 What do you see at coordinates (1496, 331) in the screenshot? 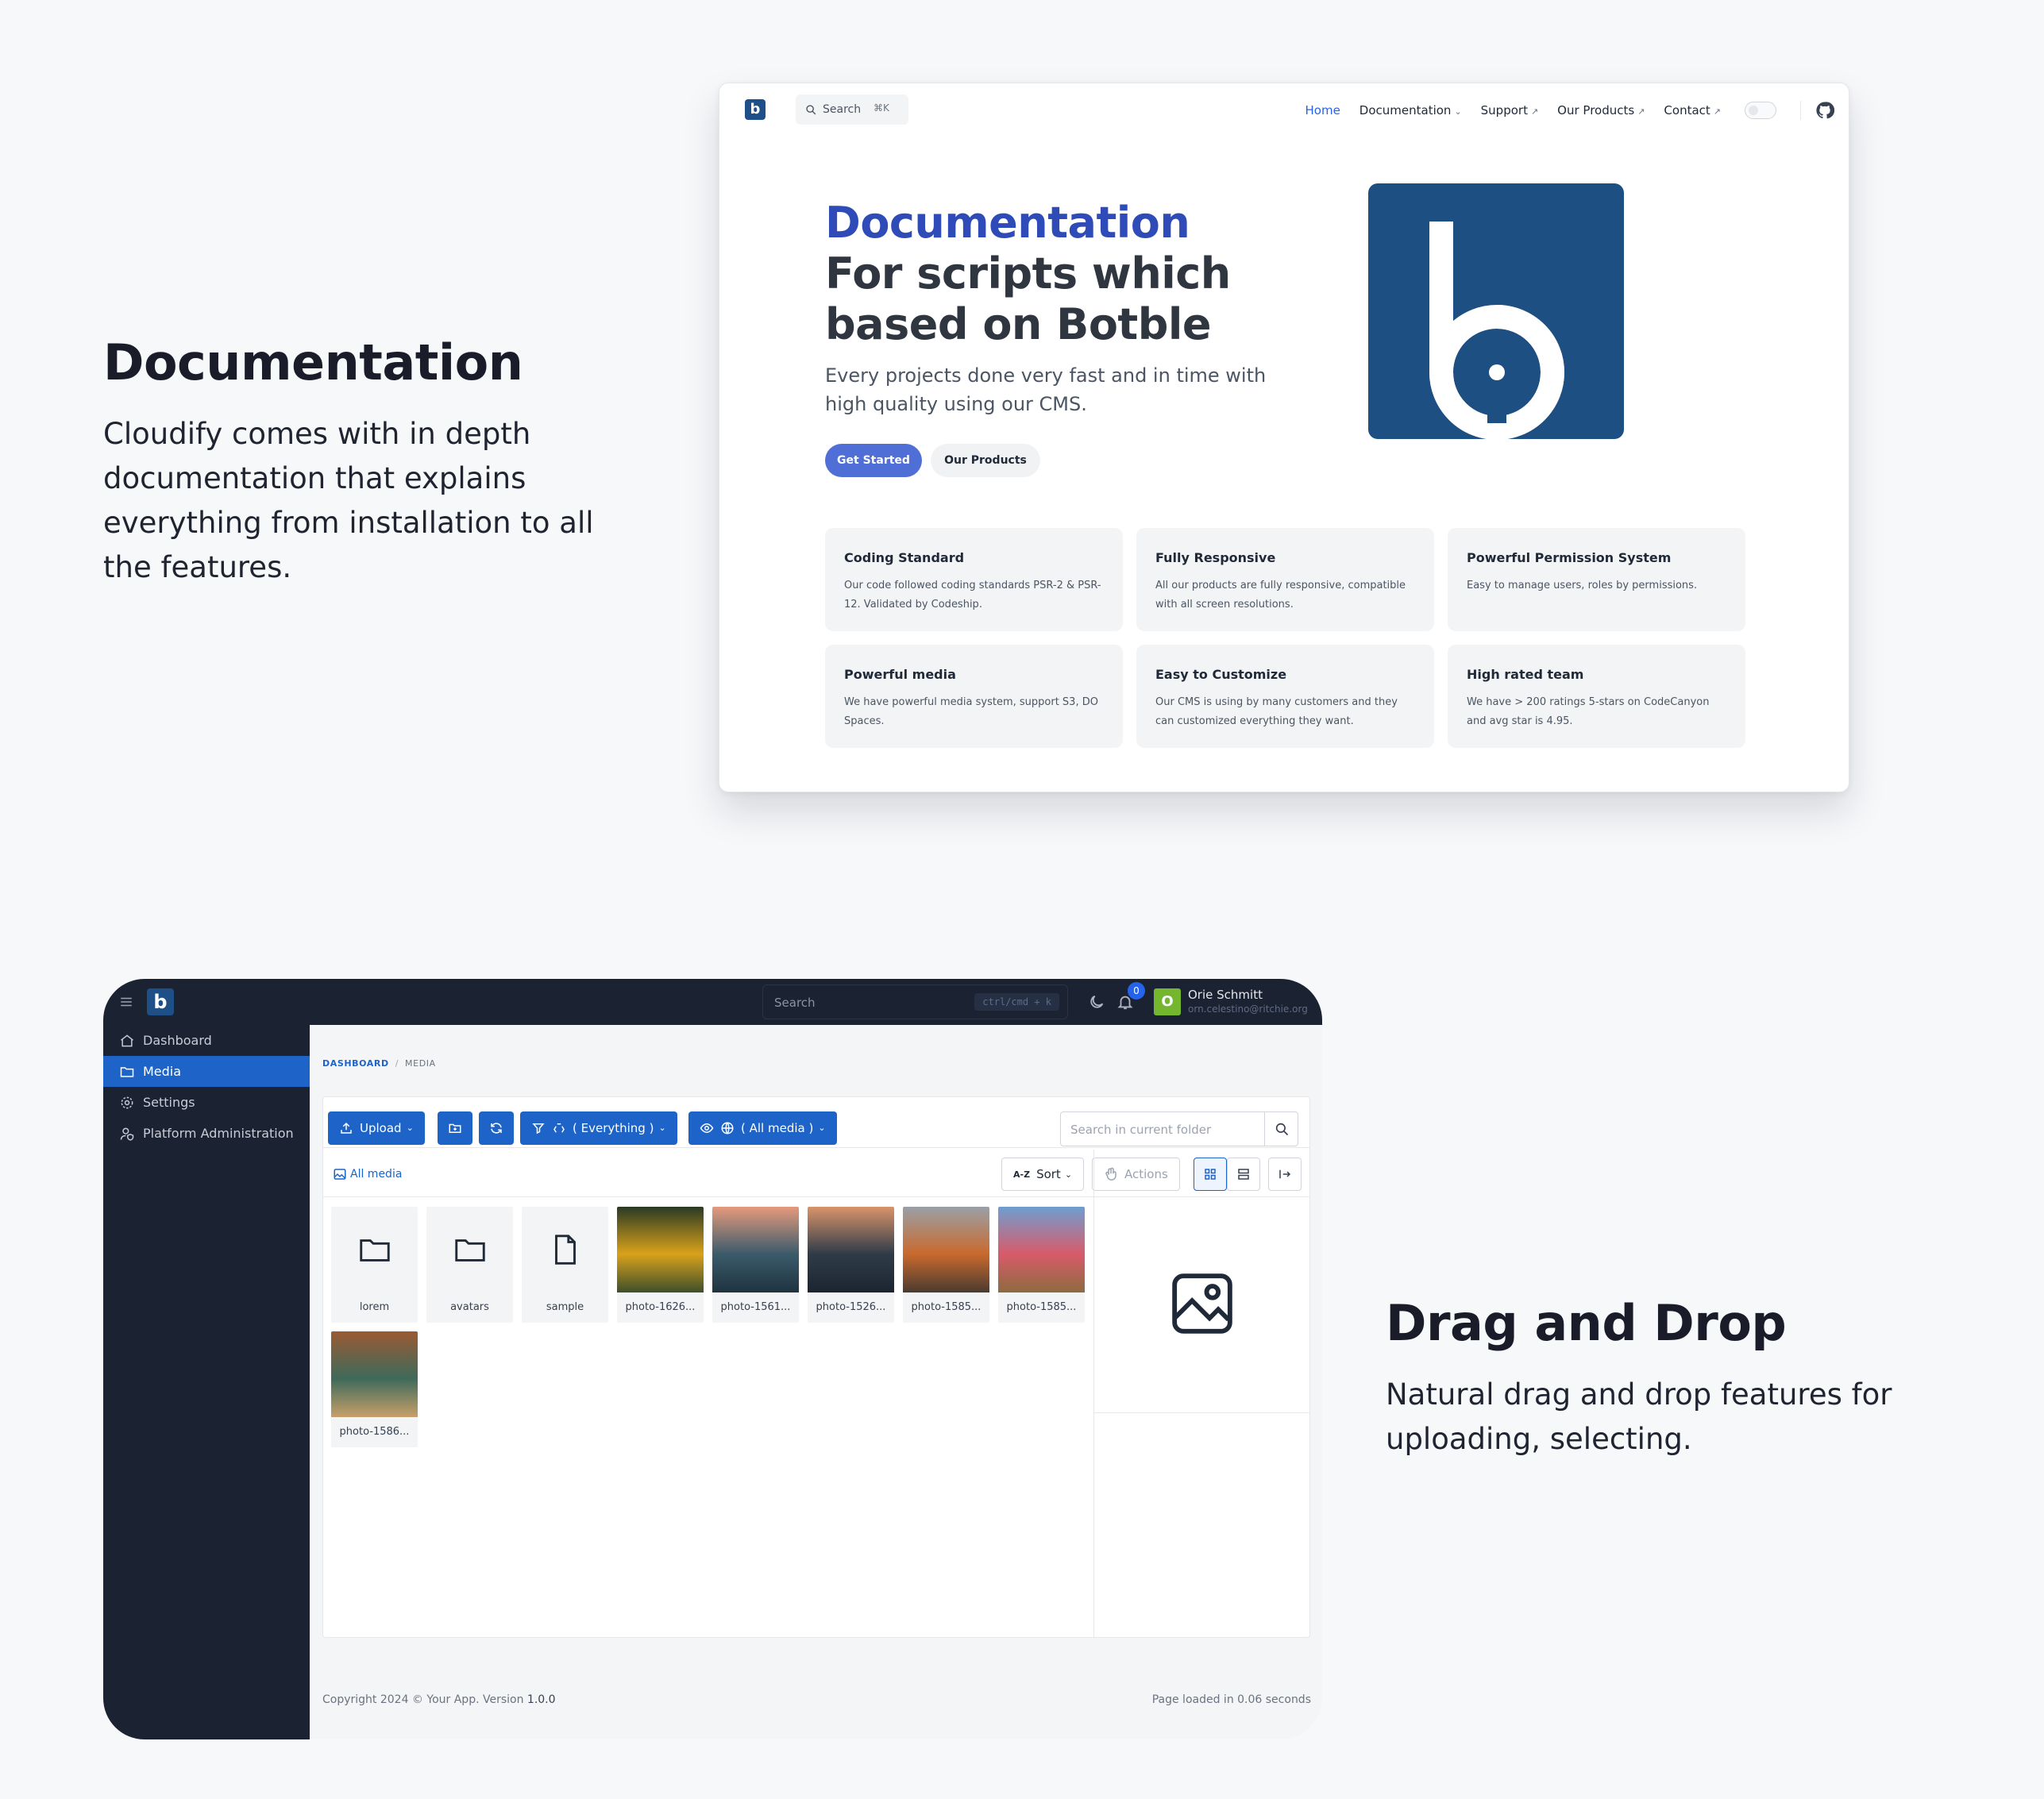
I see `botble-logo-icon` at bounding box center [1496, 331].